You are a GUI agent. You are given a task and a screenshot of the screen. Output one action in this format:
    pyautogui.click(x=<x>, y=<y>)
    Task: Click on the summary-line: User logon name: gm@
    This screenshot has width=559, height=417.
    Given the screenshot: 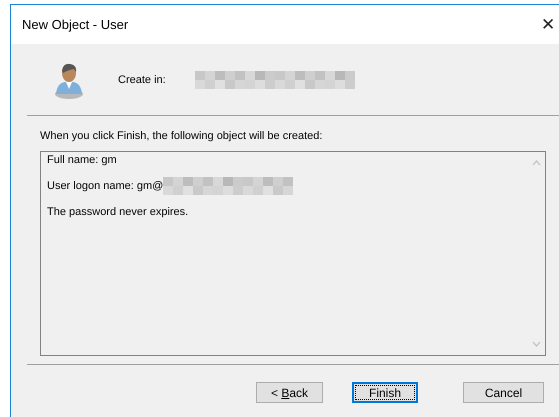 What is the action you would take?
    pyautogui.click(x=105, y=186)
    